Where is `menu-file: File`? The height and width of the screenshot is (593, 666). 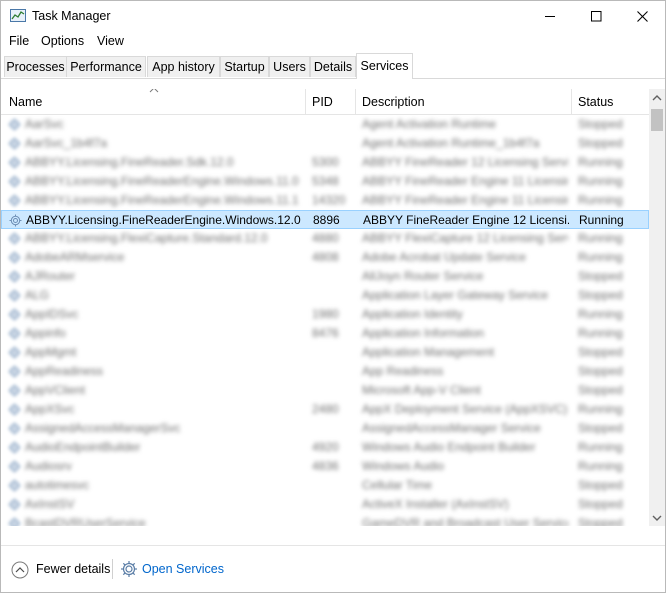 menu-file: File is located at coordinates (19, 41).